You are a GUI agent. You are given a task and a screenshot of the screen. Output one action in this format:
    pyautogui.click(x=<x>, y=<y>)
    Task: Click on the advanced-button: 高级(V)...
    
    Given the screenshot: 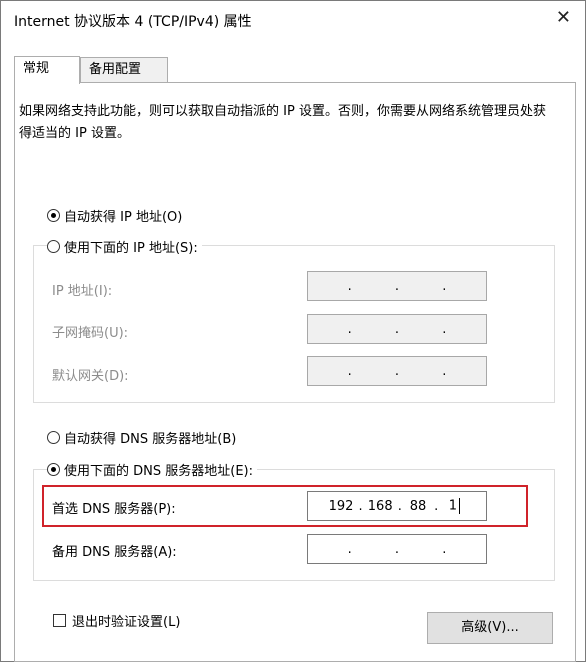 What is the action you would take?
    pyautogui.click(x=490, y=628)
    